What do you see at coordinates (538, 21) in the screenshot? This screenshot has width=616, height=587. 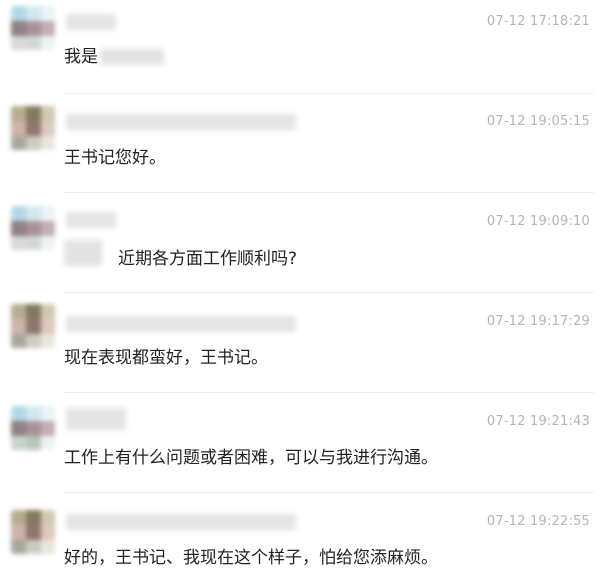 I see `message-timestamp: 07-12 17:18:21` at bounding box center [538, 21].